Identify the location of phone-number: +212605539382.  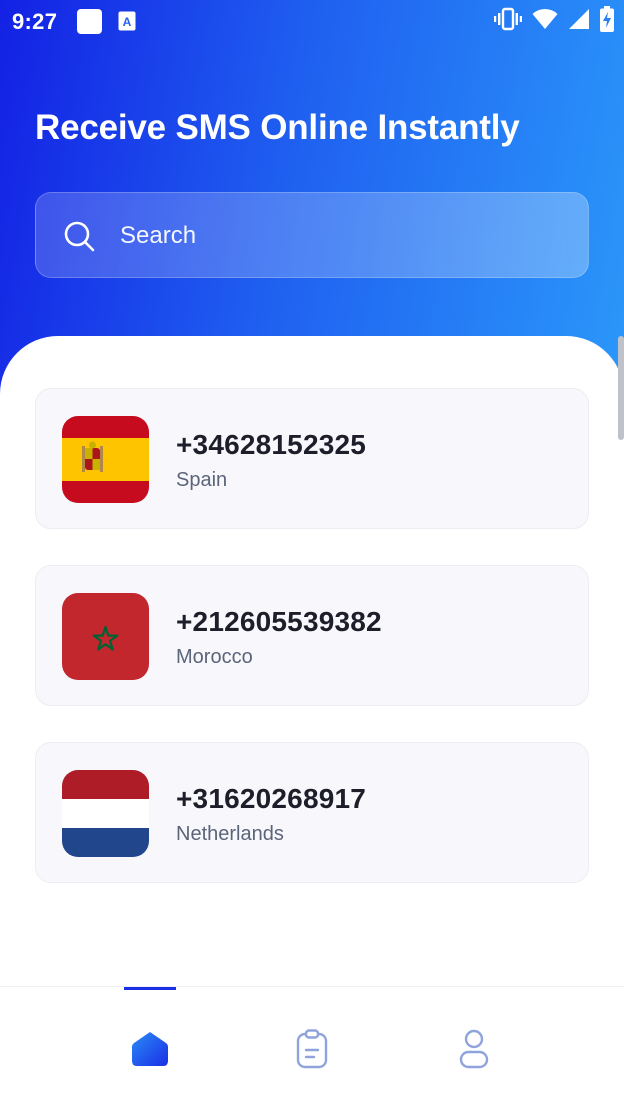
(279, 621).